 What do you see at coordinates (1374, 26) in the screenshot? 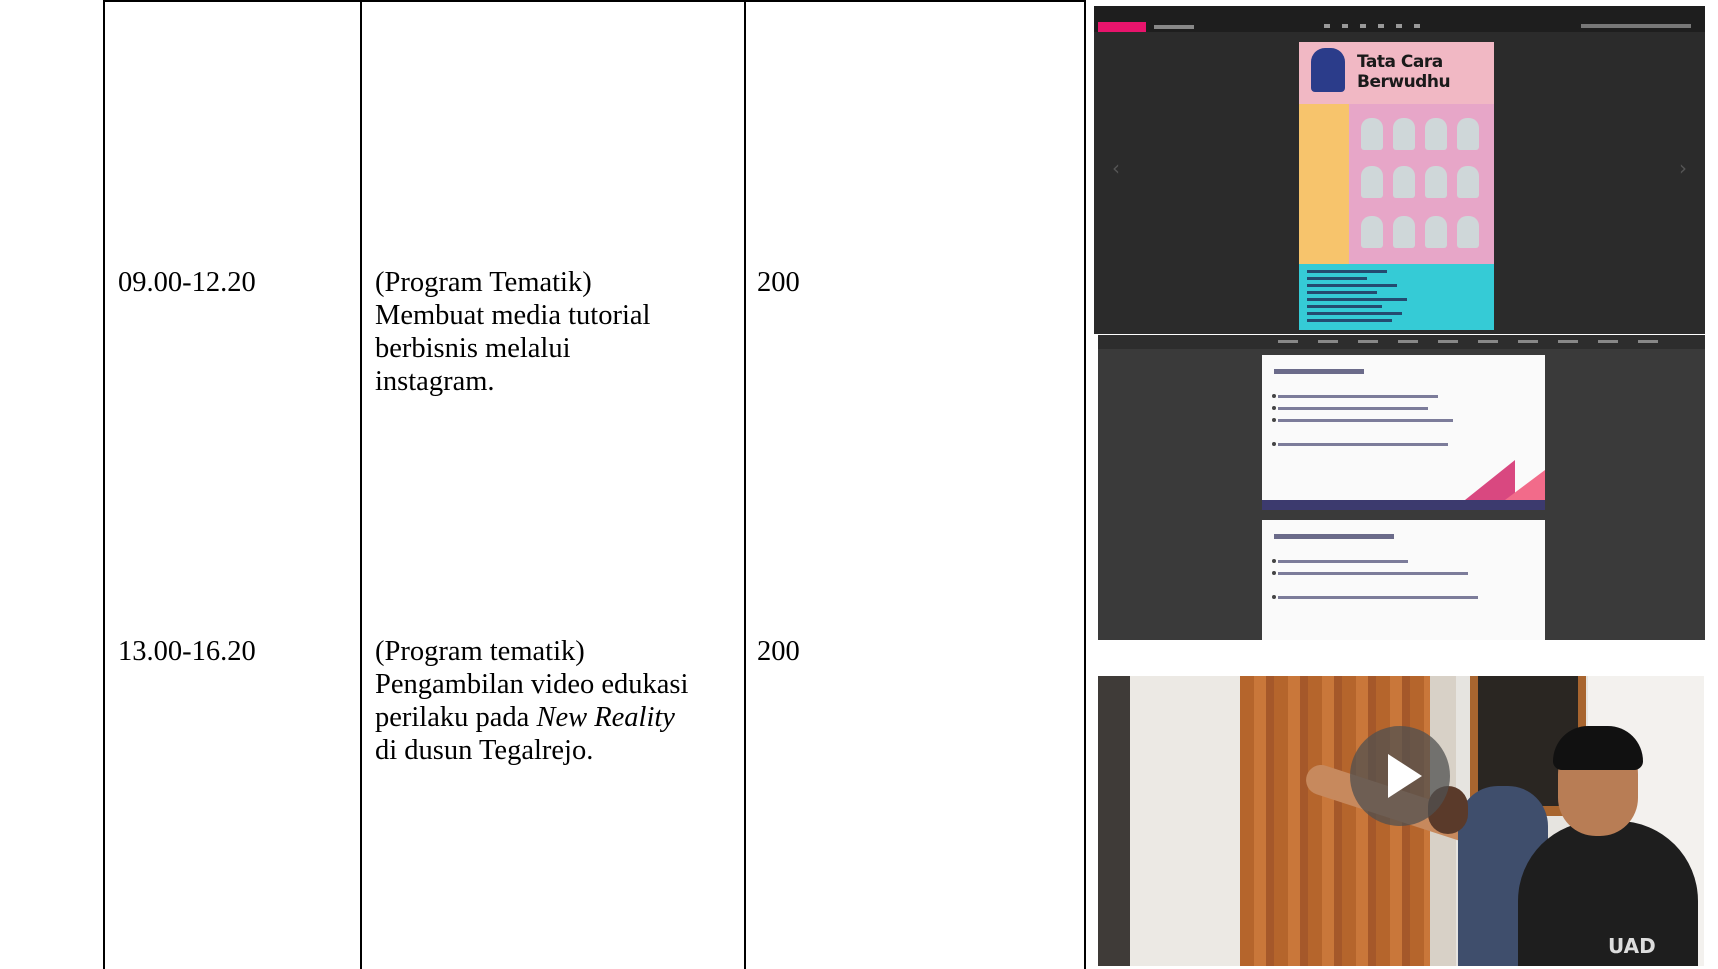
I see `viewer-toolbar-icons` at bounding box center [1374, 26].